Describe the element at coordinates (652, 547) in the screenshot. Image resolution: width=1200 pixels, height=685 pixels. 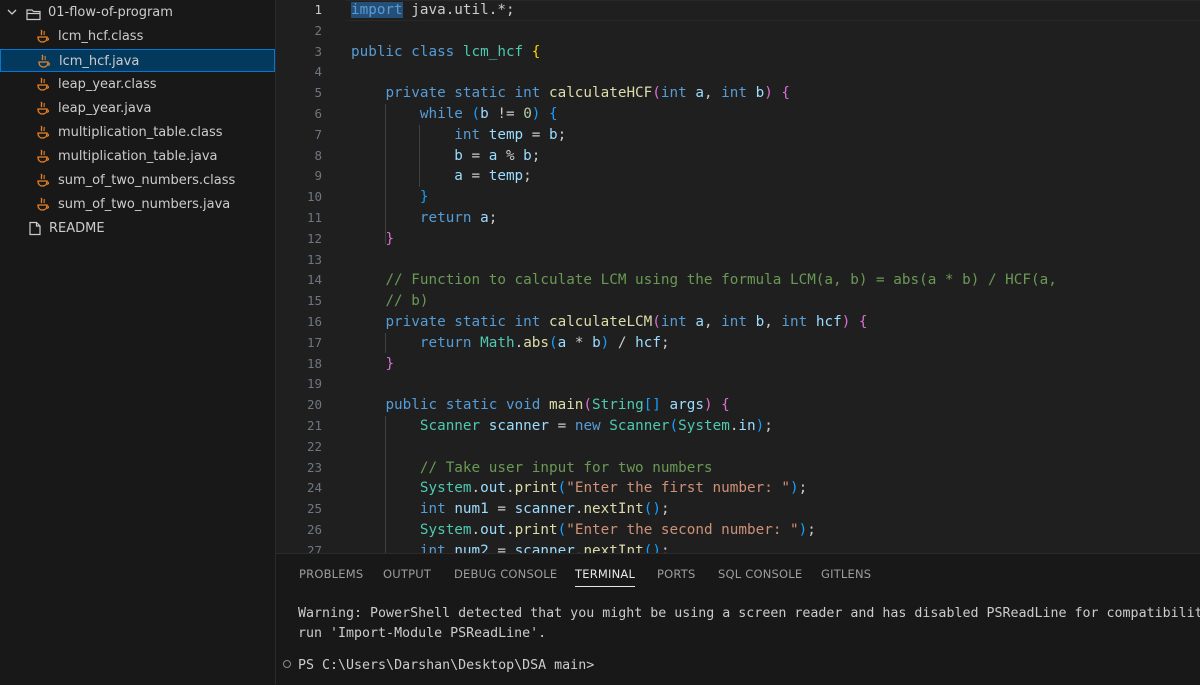
I see `code-token: ()` at that location.